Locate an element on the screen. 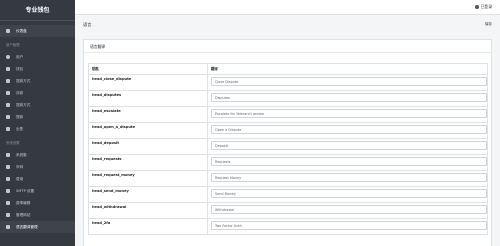 This screenshot has height=246, width=500. table-row: head_deposit Deposit is located at coordinates (288, 147).